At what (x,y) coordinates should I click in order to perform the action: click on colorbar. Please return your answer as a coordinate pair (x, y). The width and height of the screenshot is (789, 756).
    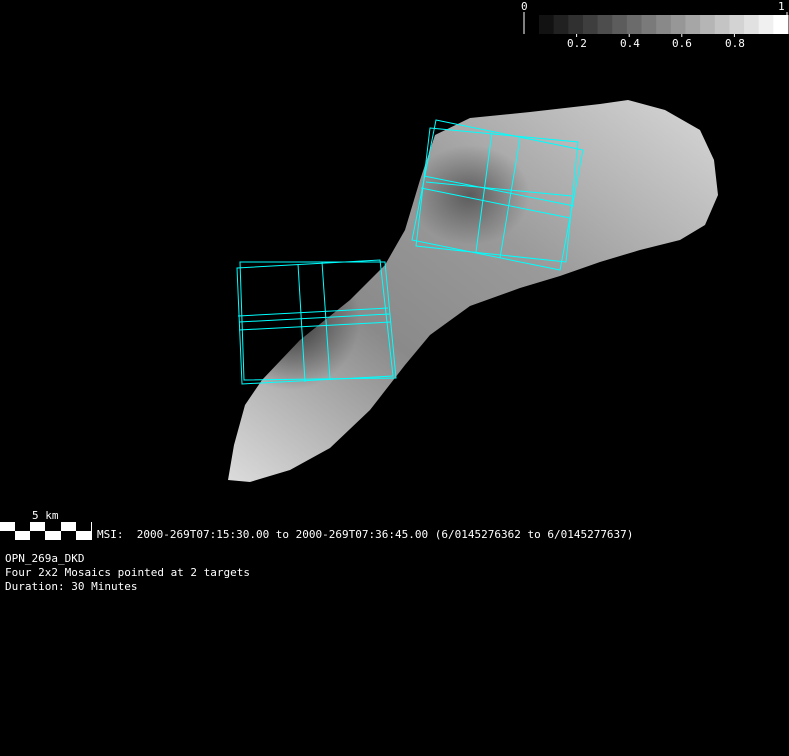
    Looking at the image, I should click on (664, 26).